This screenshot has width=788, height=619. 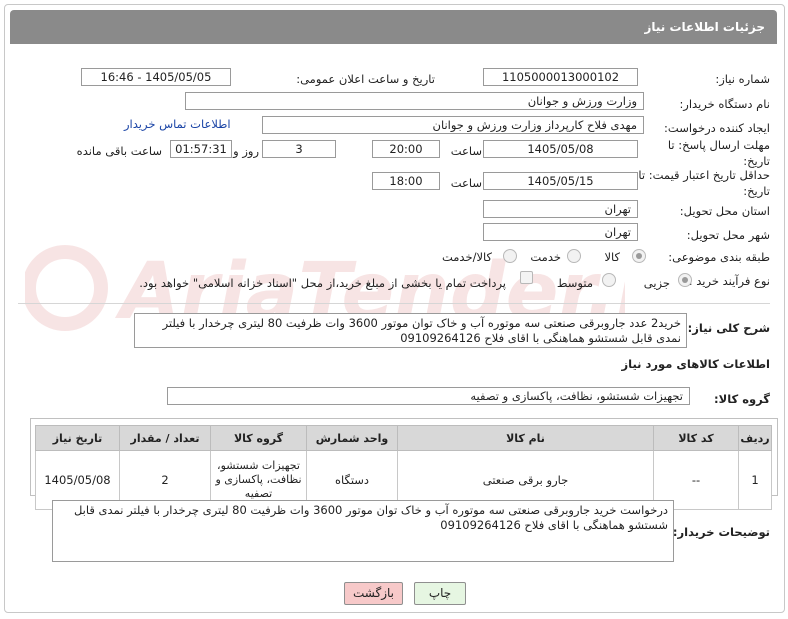 What do you see at coordinates (728, 235) in the screenshot?
I see `city-label: شهر محل تحویل:` at bounding box center [728, 235].